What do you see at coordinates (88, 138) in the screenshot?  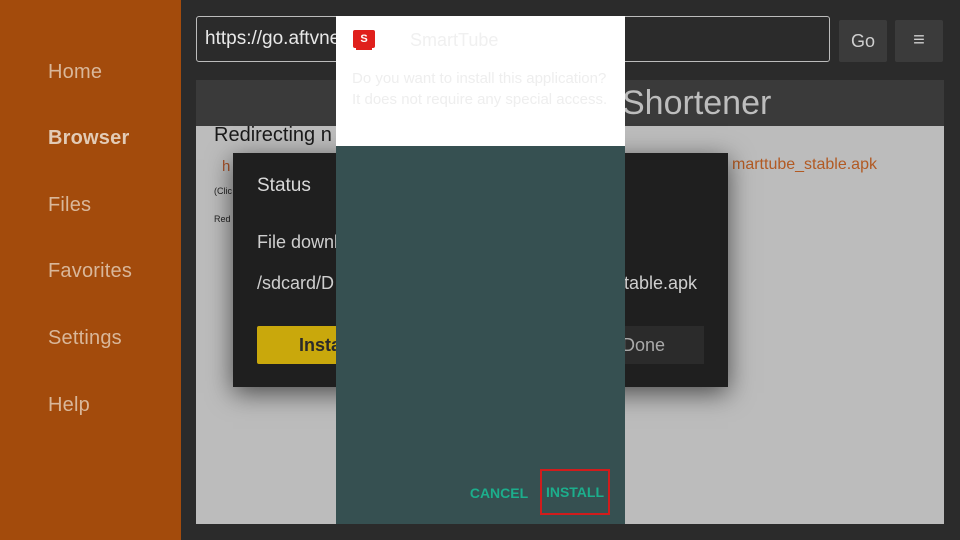 I see `sidebar-item-browser: Browser` at bounding box center [88, 138].